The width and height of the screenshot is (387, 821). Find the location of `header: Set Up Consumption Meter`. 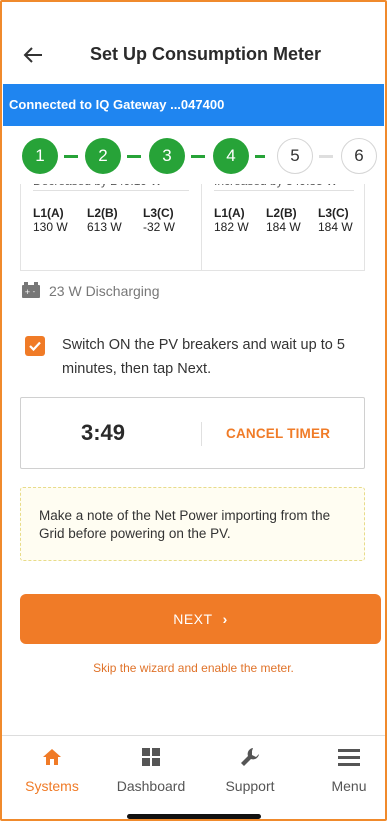

header: Set Up Consumption Meter is located at coordinates (193, 42).